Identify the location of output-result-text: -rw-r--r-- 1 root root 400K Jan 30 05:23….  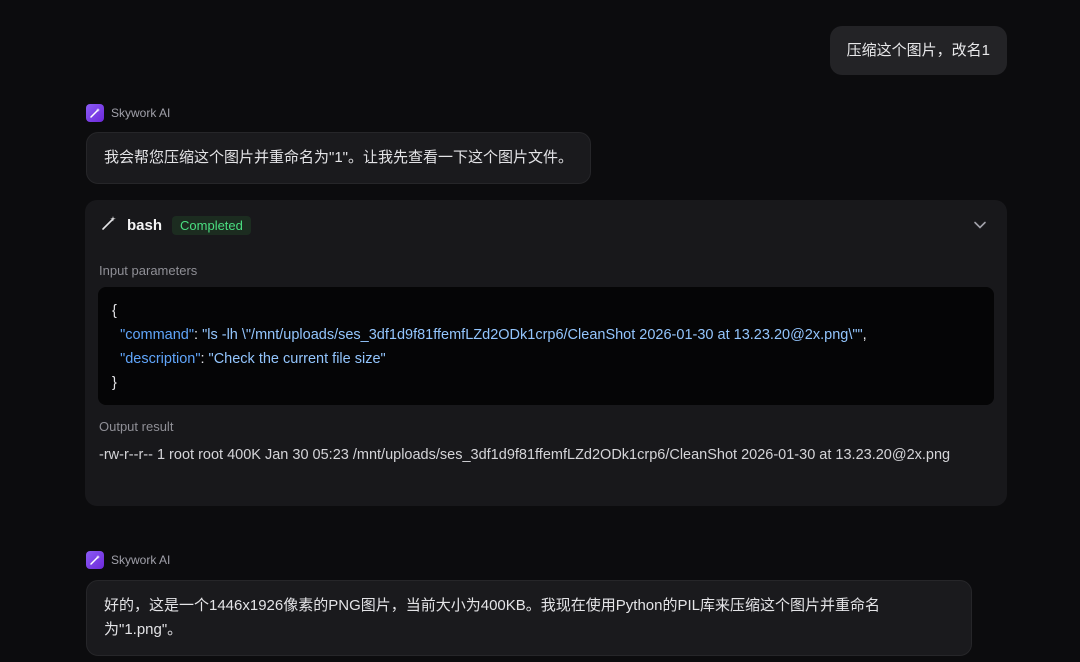
(525, 455).